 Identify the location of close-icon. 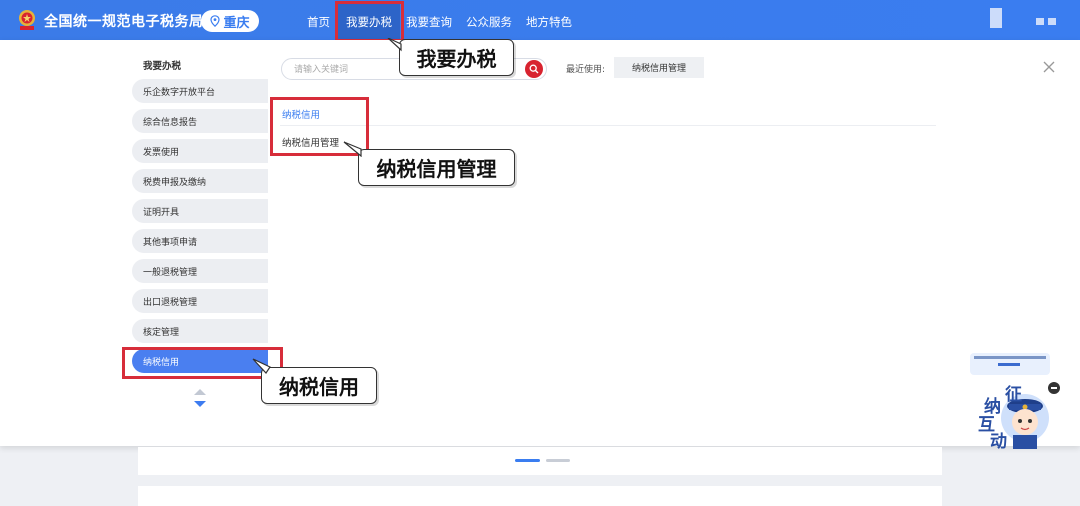
(1049, 67).